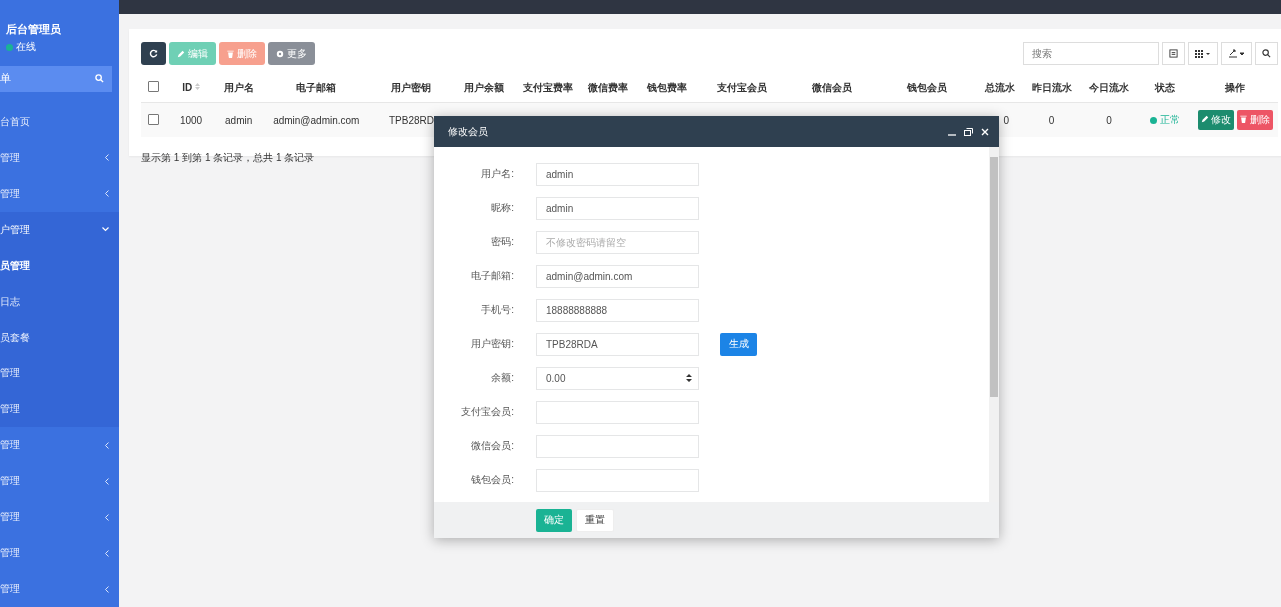 This screenshot has width=1281, height=607. Describe the element at coordinates (492, 446) in the screenshot. I see `field-label: 微信会员:` at that location.